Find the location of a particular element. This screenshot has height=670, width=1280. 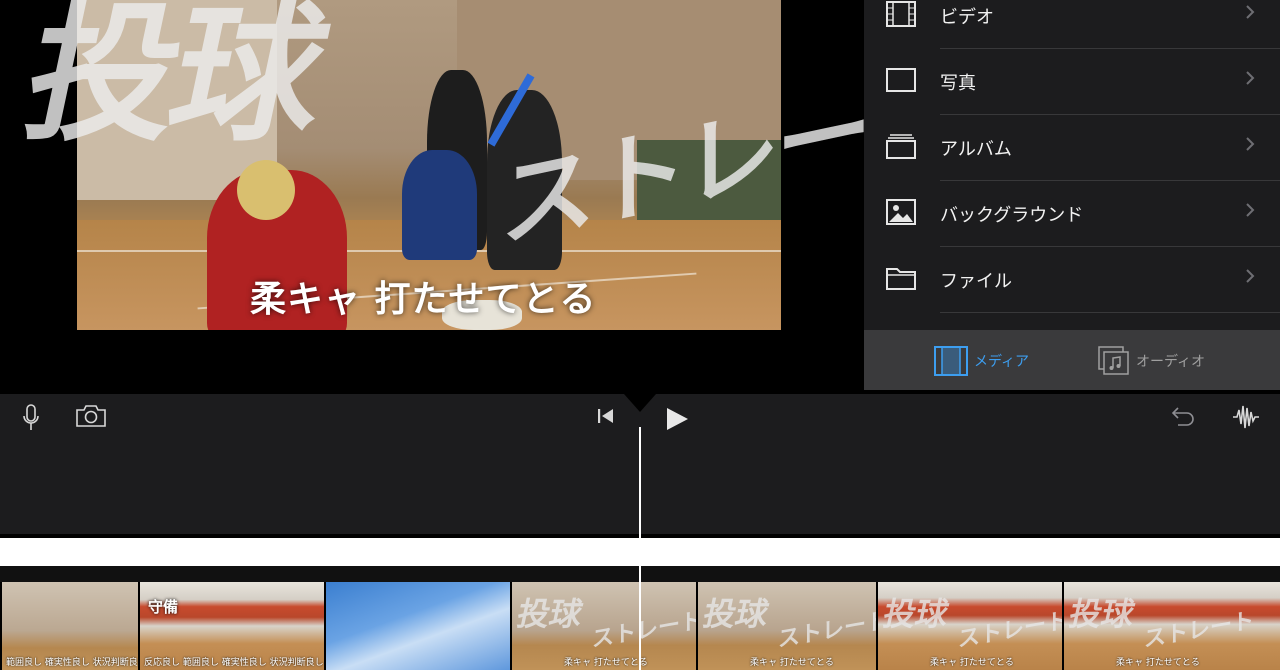

clip-caption: 反応良し 範囲良し 確実性良し 状況判断良し is located at coordinates (234, 663).